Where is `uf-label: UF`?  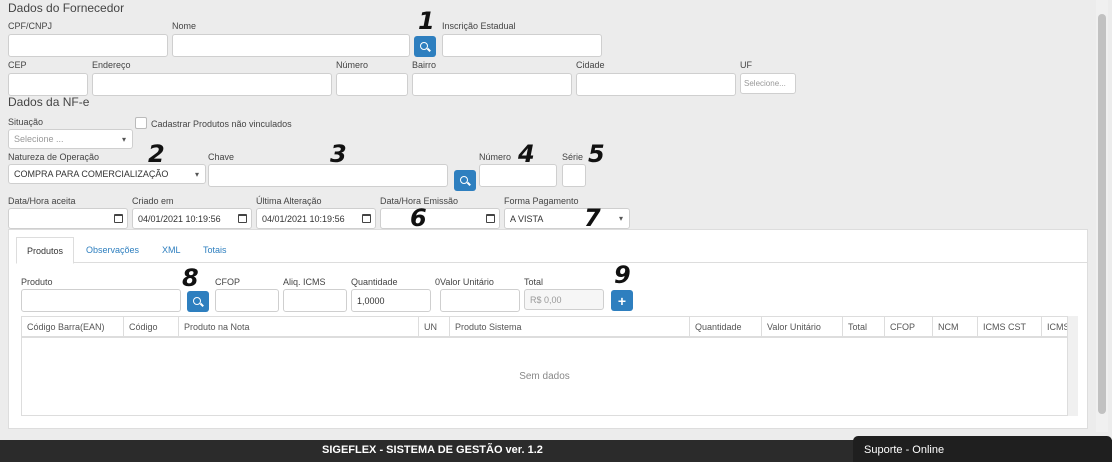
uf-label: UF is located at coordinates (746, 65).